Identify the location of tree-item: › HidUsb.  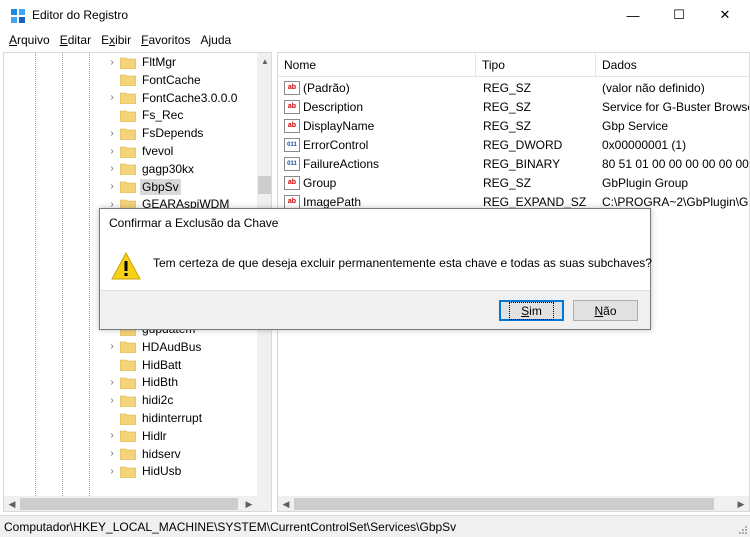
(143, 471).